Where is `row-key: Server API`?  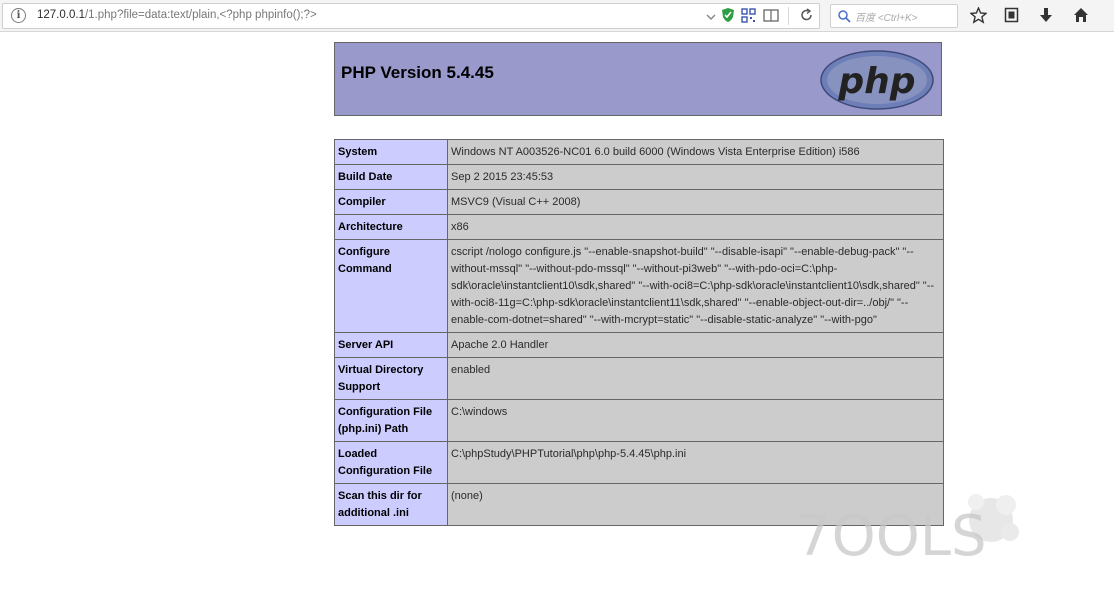
row-key: Server API is located at coordinates (391, 345).